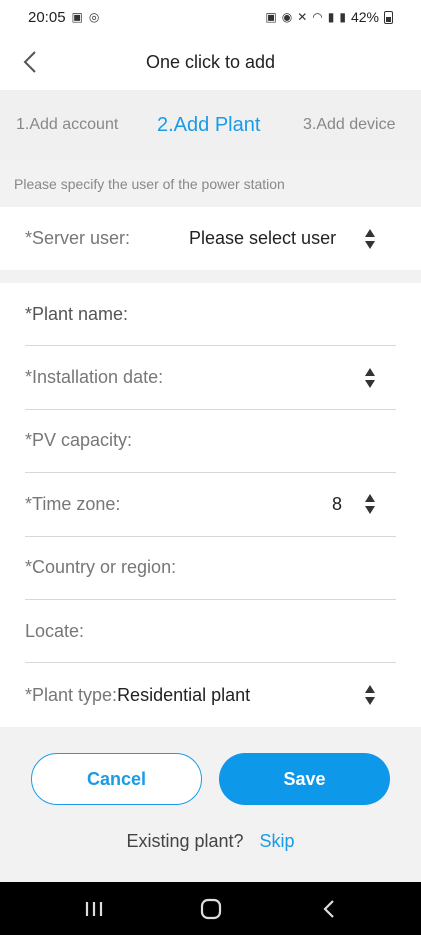 The height and width of the screenshot is (935, 421). What do you see at coordinates (77, 313) in the screenshot?
I see `plant-name-label: *Plant name:` at bounding box center [77, 313].